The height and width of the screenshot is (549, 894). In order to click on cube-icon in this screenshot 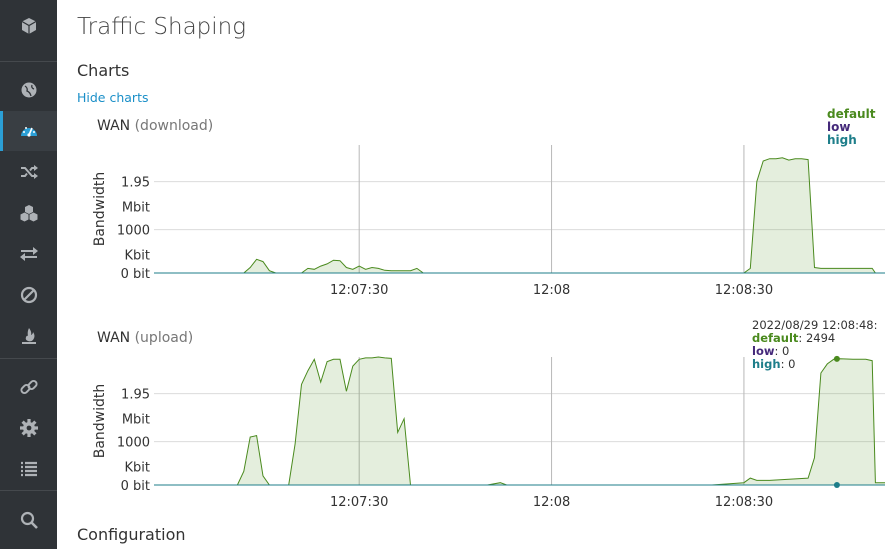, I will do `click(28, 26)`.